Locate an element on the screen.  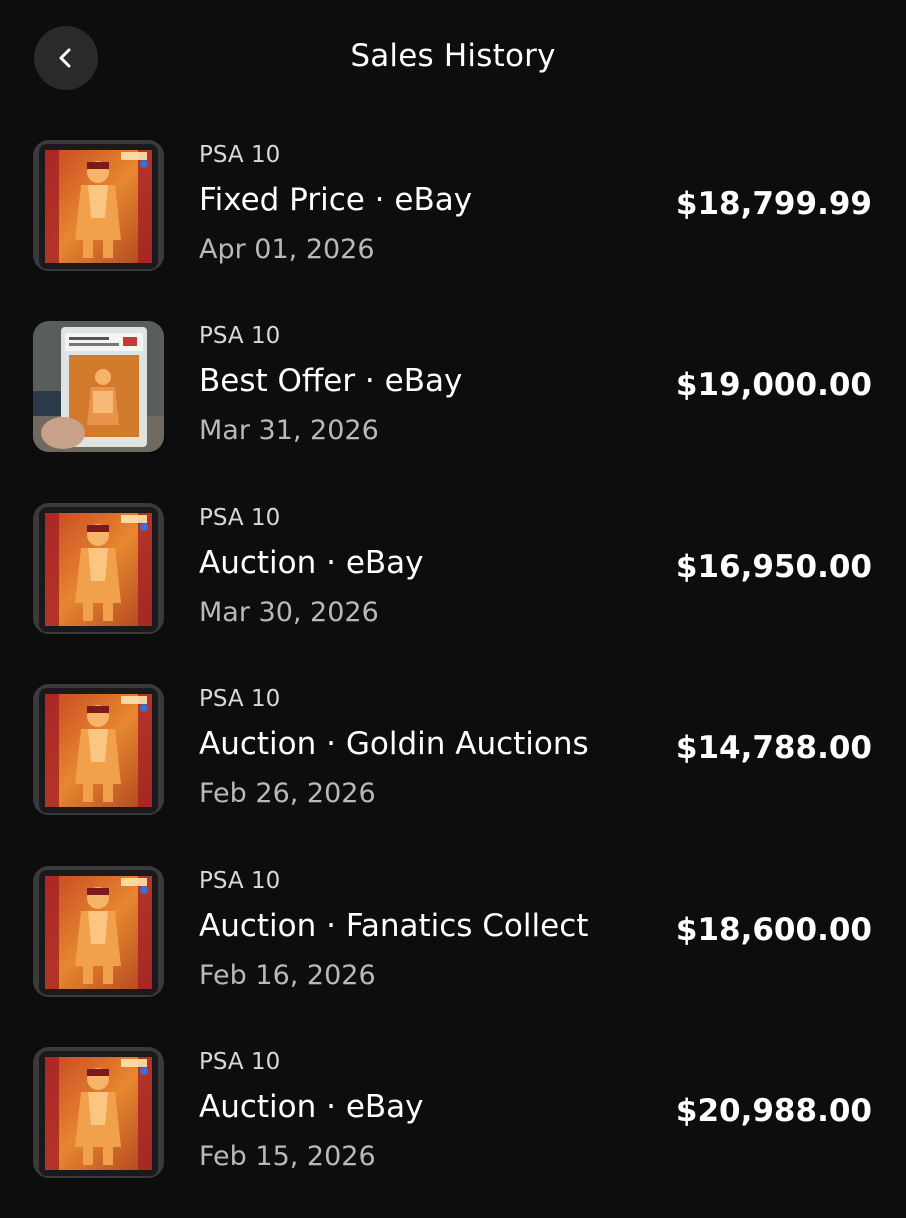
sale-date-label: Apr 01, 2026 is located at coordinates (287, 249).